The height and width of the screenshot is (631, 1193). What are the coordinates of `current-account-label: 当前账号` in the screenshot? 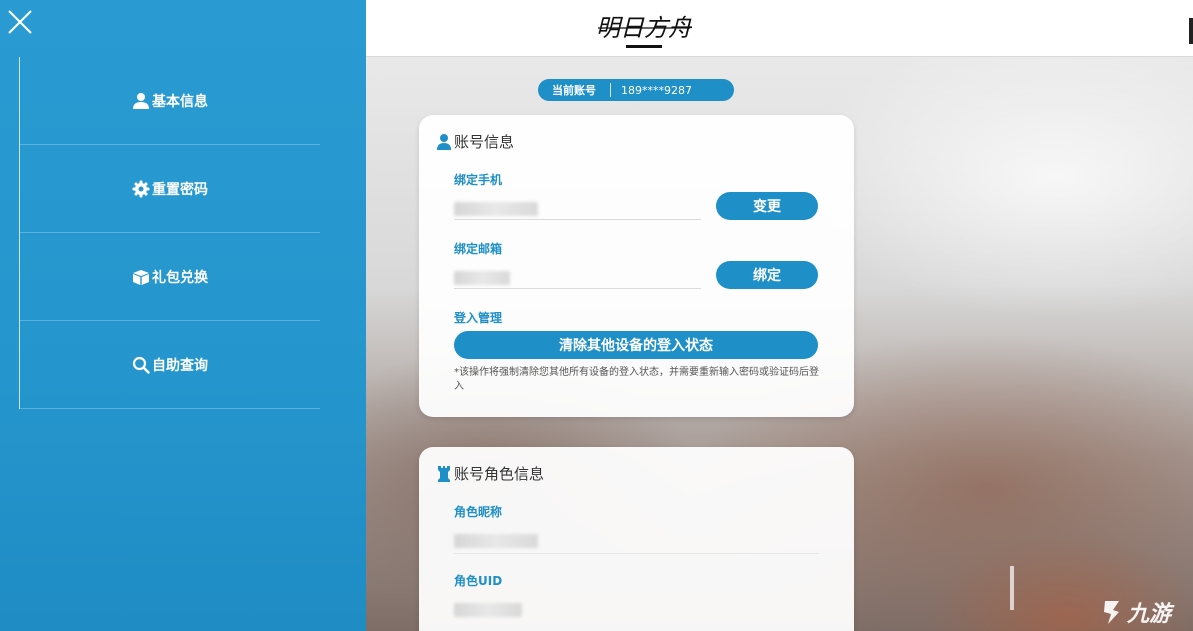 It's located at (574, 90).